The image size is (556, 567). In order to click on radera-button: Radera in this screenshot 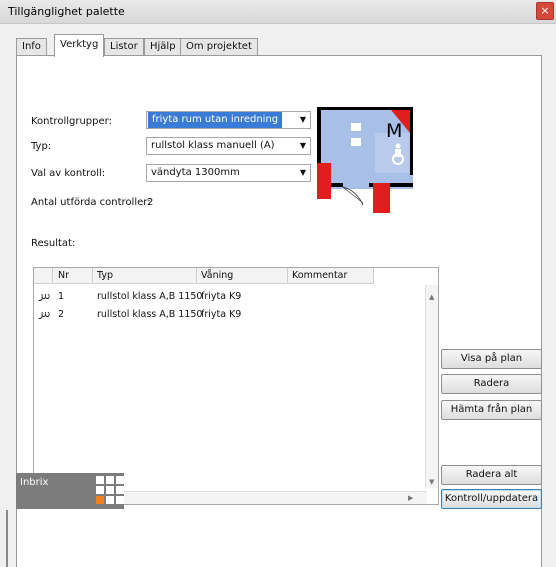, I will do `click(491, 384)`.